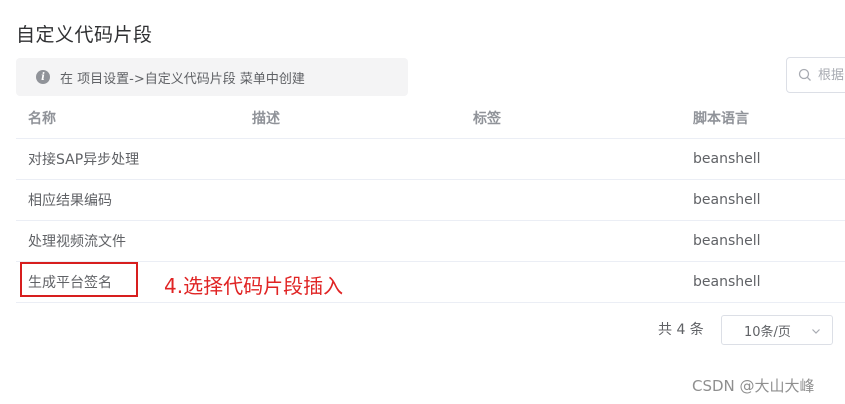 Image resolution: width=845 pixels, height=404 pixels. What do you see at coordinates (77, 242) in the screenshot?
I see `cell-name: 处理视频流文件` at bounding box center [77, 242].